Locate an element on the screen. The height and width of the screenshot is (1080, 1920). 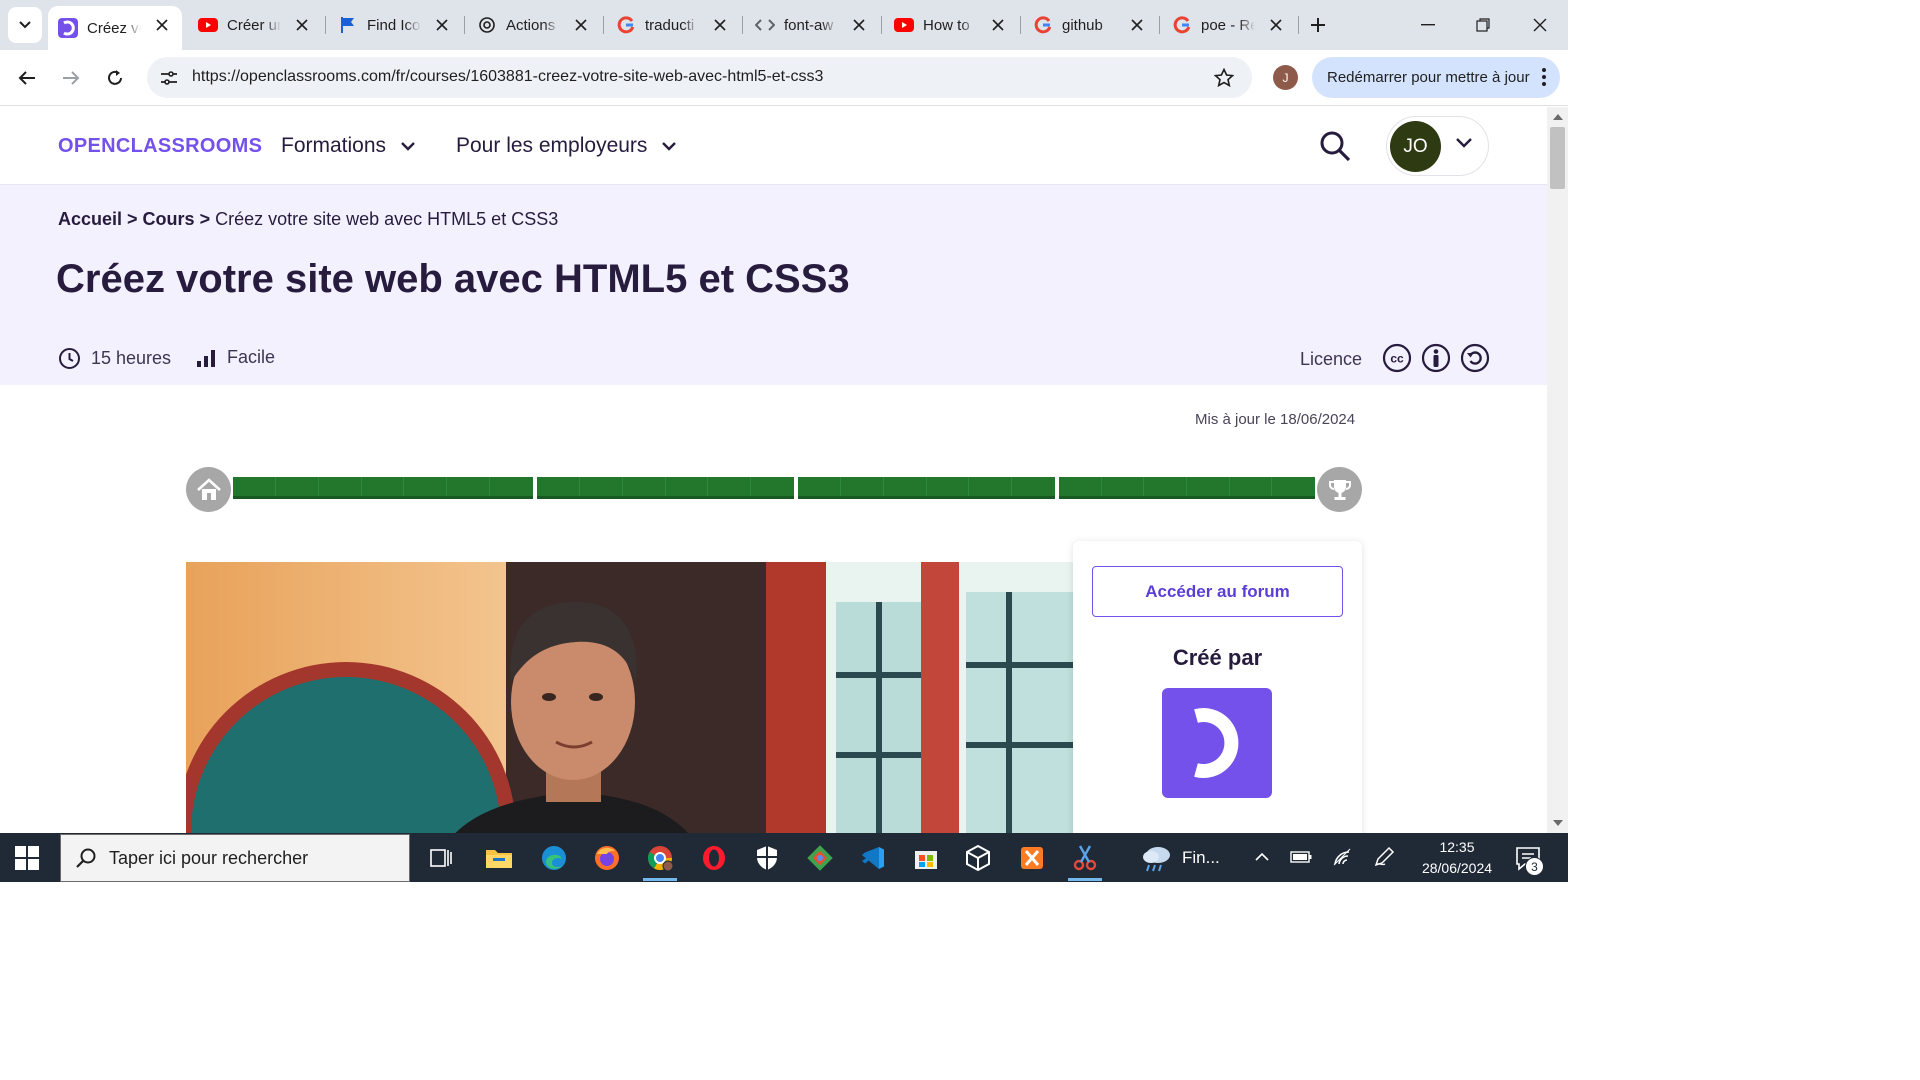
firefox-icon is located at coordinates (607, 857).